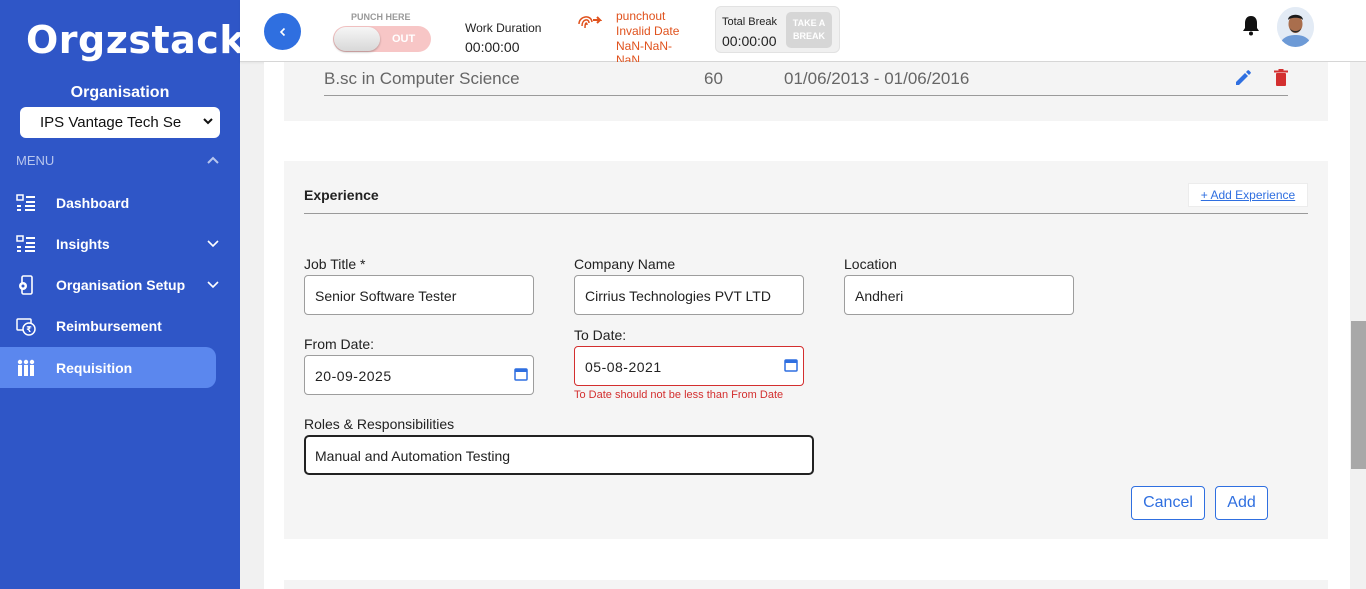  What do you see at coordinates (503, 28) in the screenshot?
I see `work-duration-label: Work Duration` at bounding box center [503, 28].